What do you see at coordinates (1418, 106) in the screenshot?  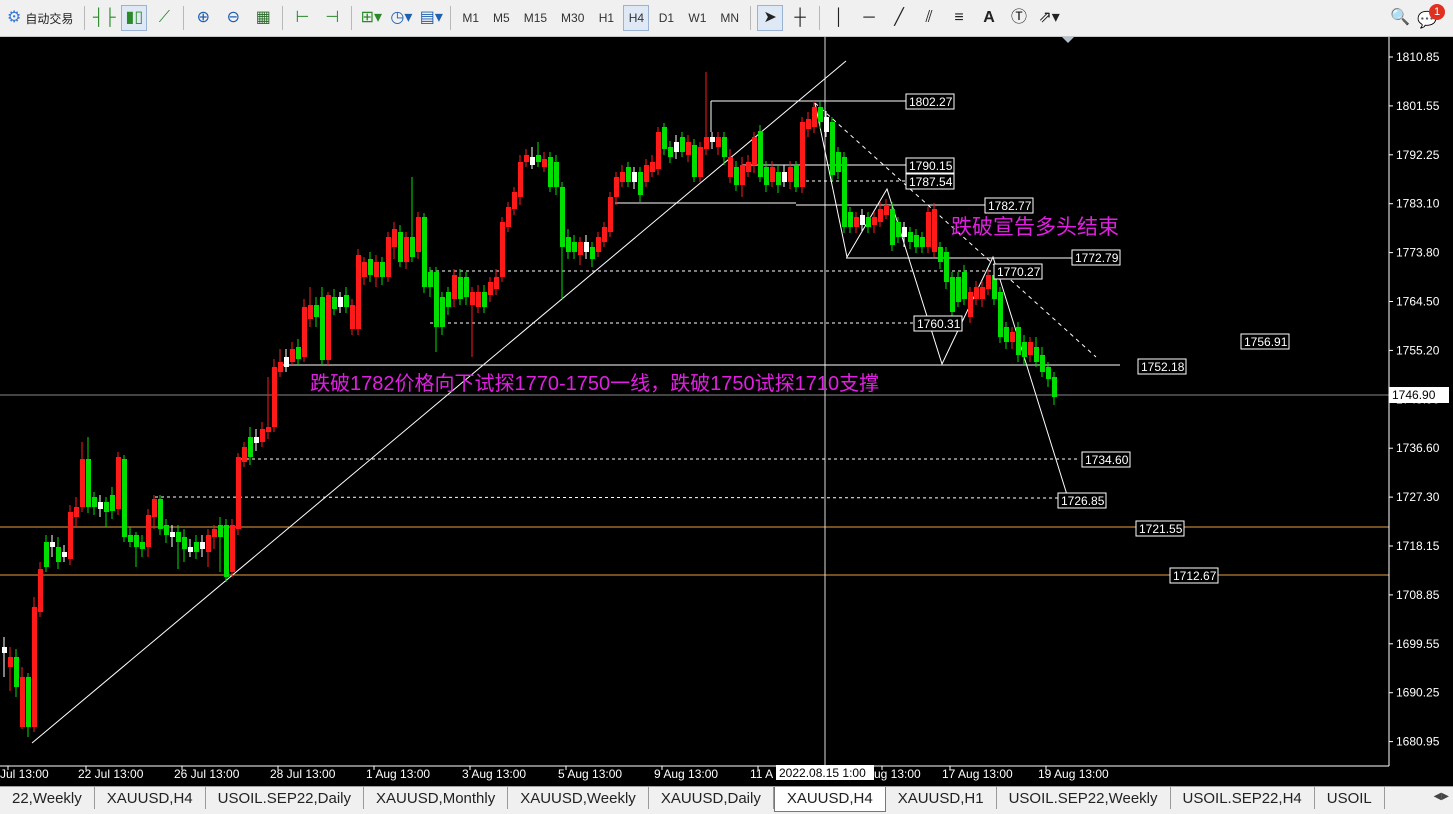 I see `price-tick-label: 1801.55` at bounding box center [1418, 106].